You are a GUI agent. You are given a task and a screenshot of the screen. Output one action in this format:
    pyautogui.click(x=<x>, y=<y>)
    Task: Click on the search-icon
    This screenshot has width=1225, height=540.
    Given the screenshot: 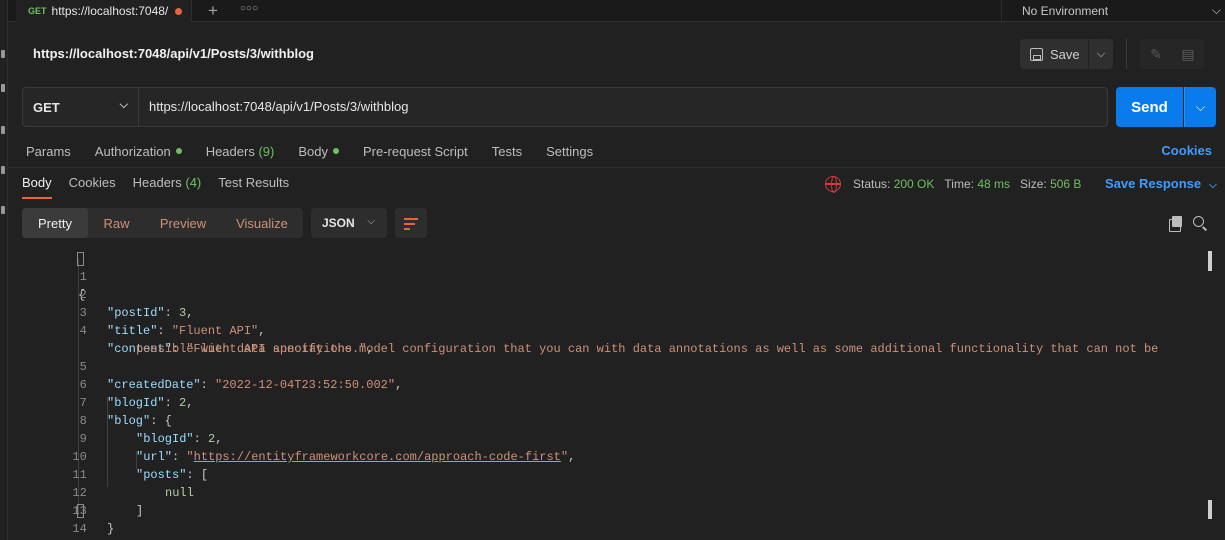 What is the action you would take?
    pyautogui.click(x=1198, y=221)
    